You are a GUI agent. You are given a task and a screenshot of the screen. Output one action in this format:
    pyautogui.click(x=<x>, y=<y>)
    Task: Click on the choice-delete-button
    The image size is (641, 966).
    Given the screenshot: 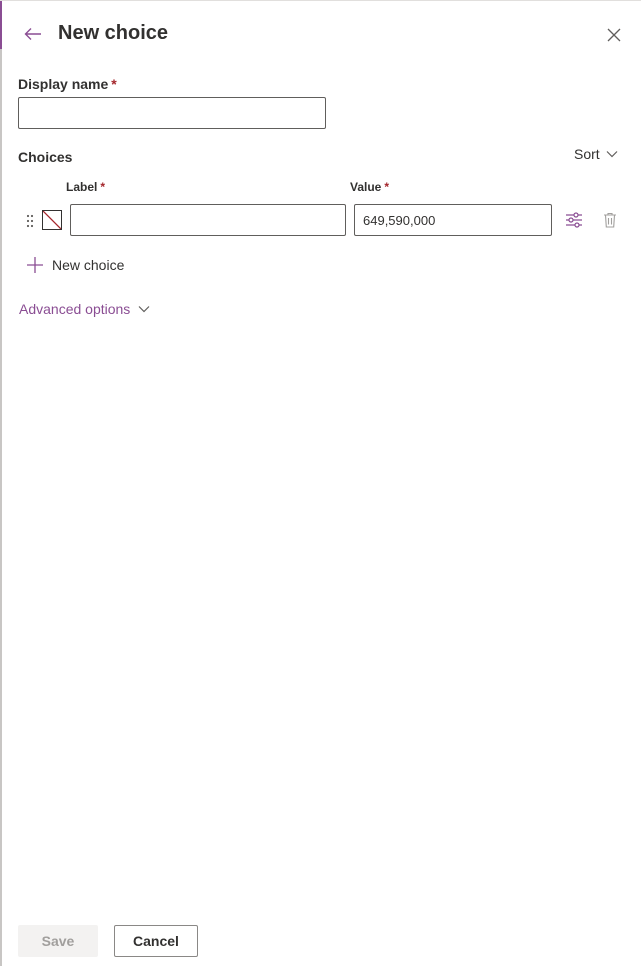 What is the action you would take?
    pyautogui.click(x=610, y=220)
    